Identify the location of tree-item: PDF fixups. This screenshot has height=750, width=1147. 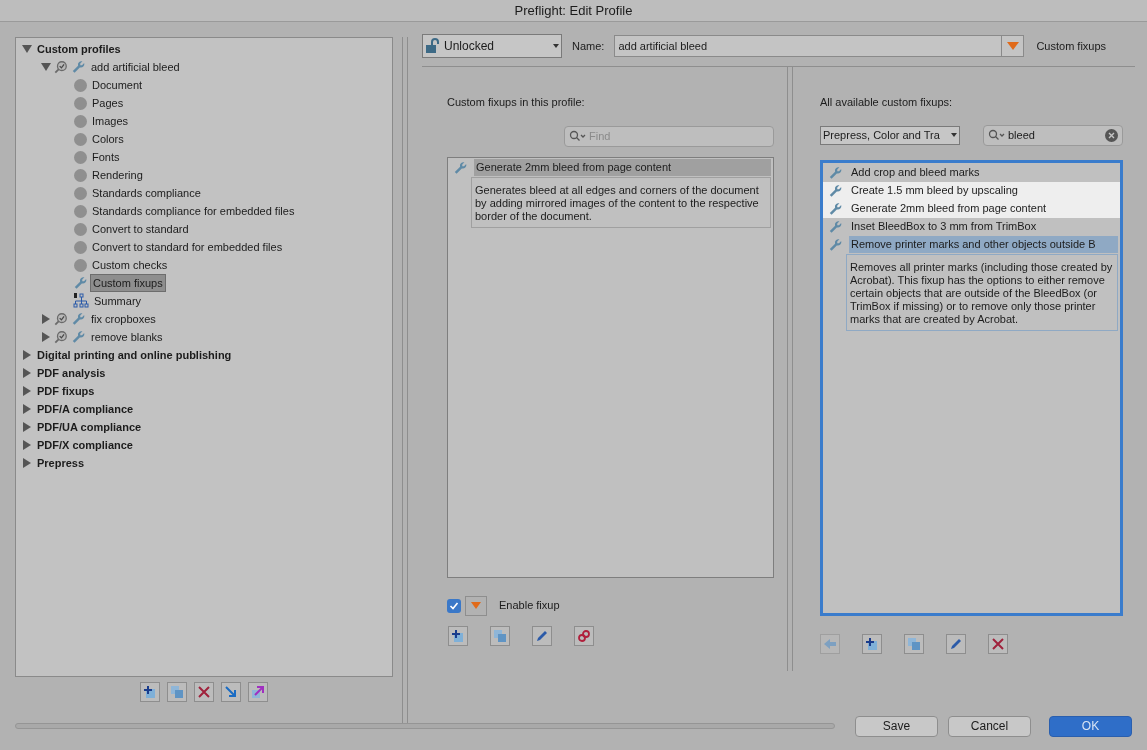
(66, 391).